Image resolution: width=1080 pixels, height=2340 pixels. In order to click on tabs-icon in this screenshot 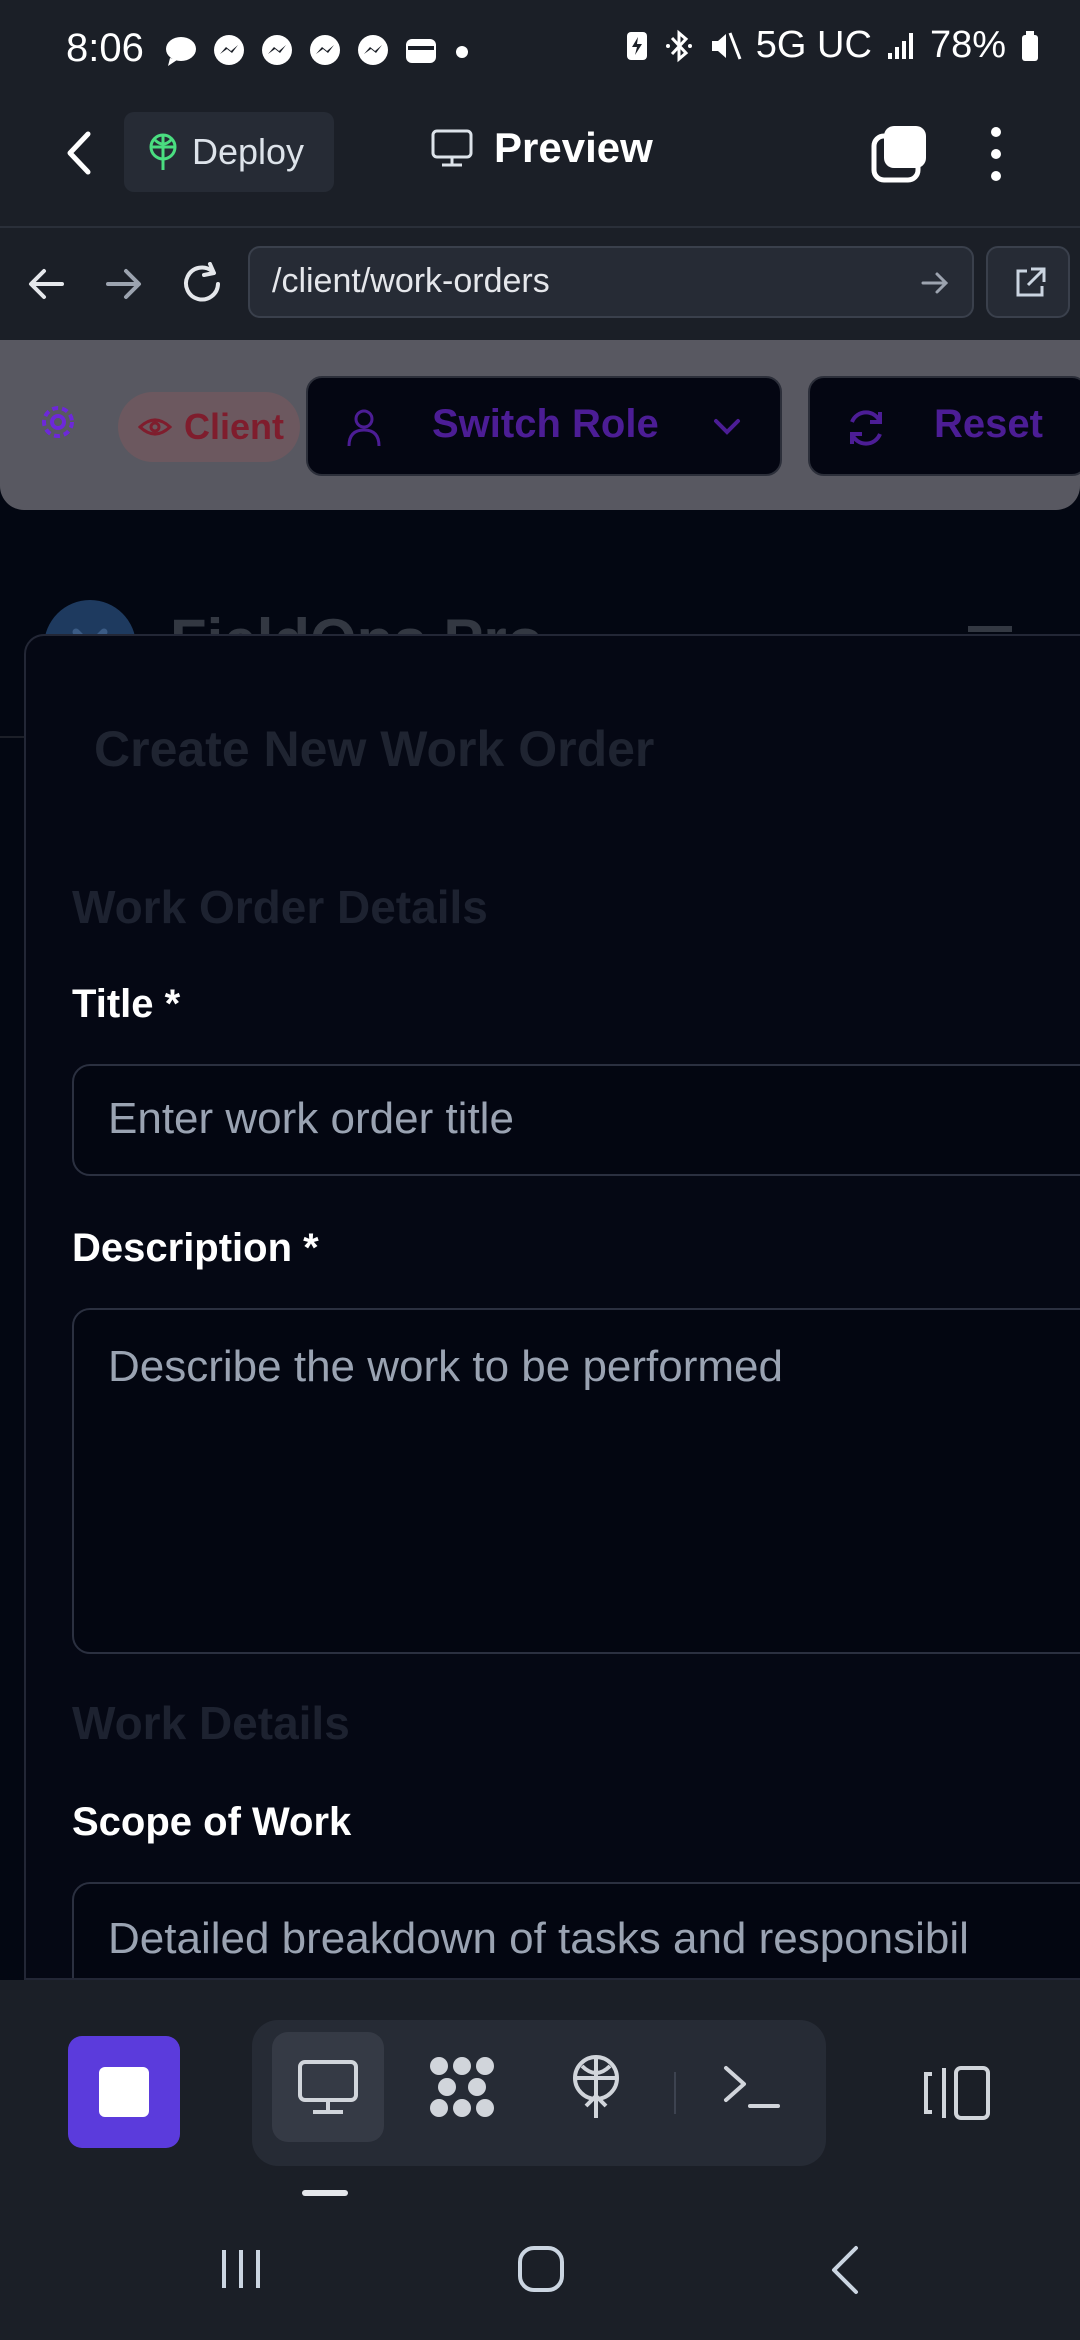, I will do `click(898, 154)`.